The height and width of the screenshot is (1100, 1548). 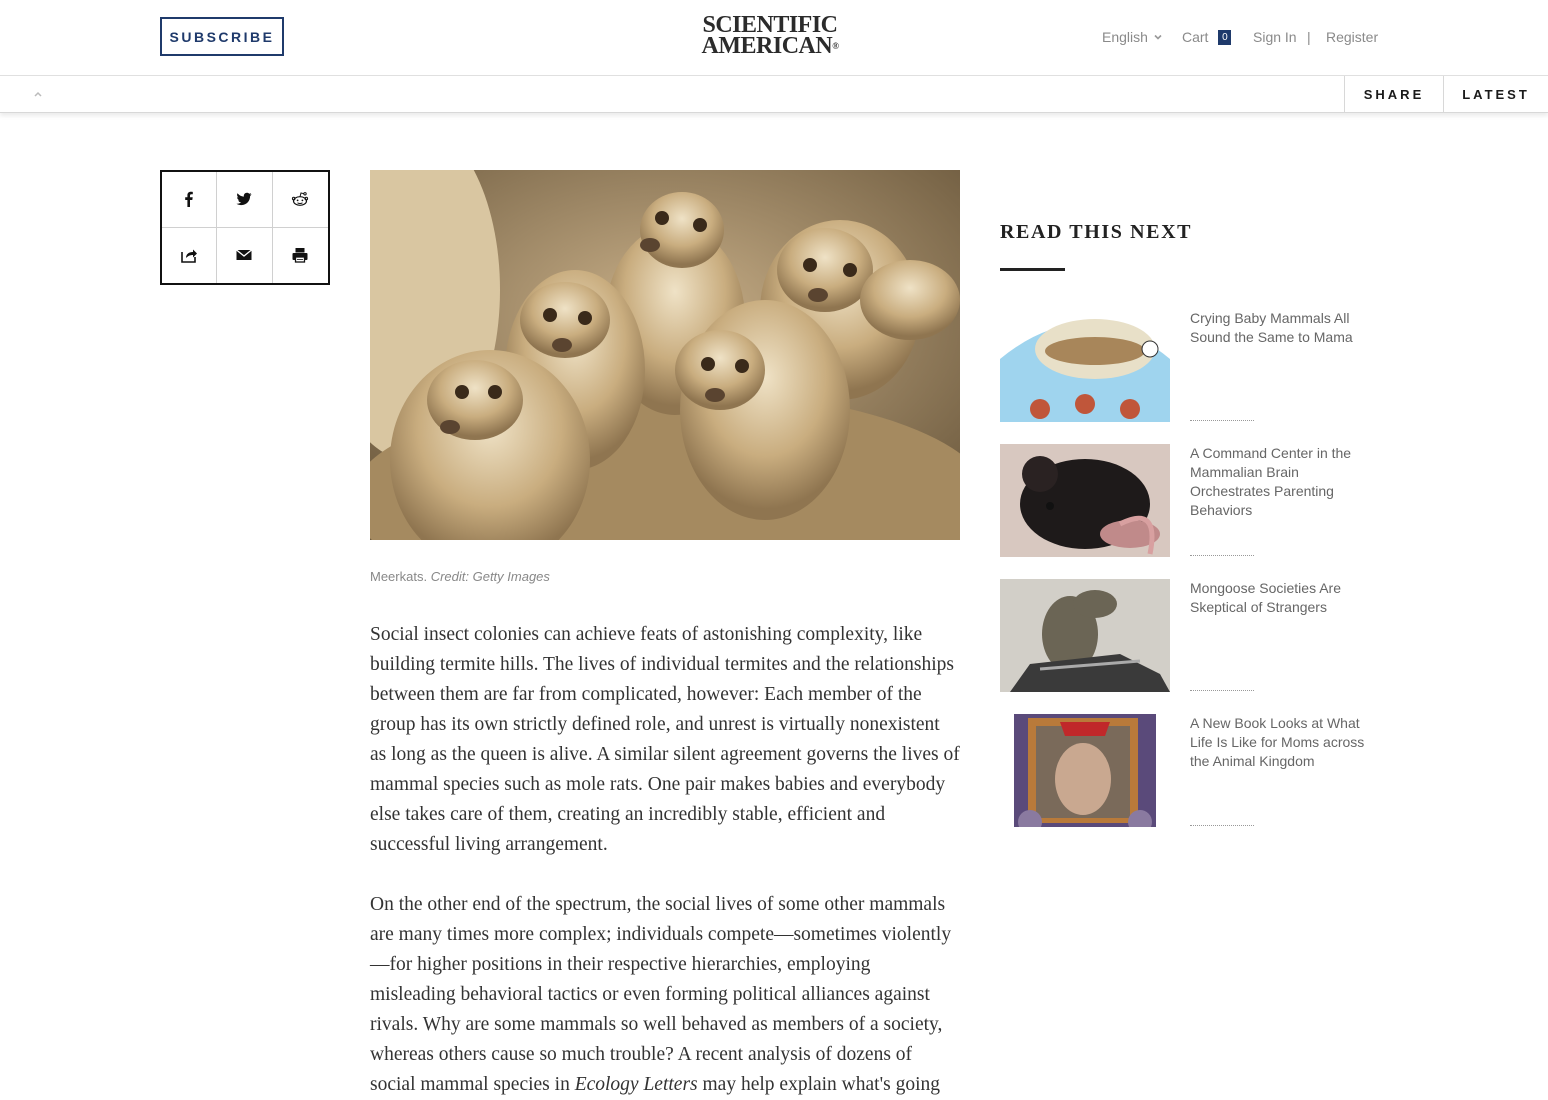 What do you see at coordinates (1393, 94) in the screenshot?
I see `share-button: SHARE` at bounding box center [1393, 94].